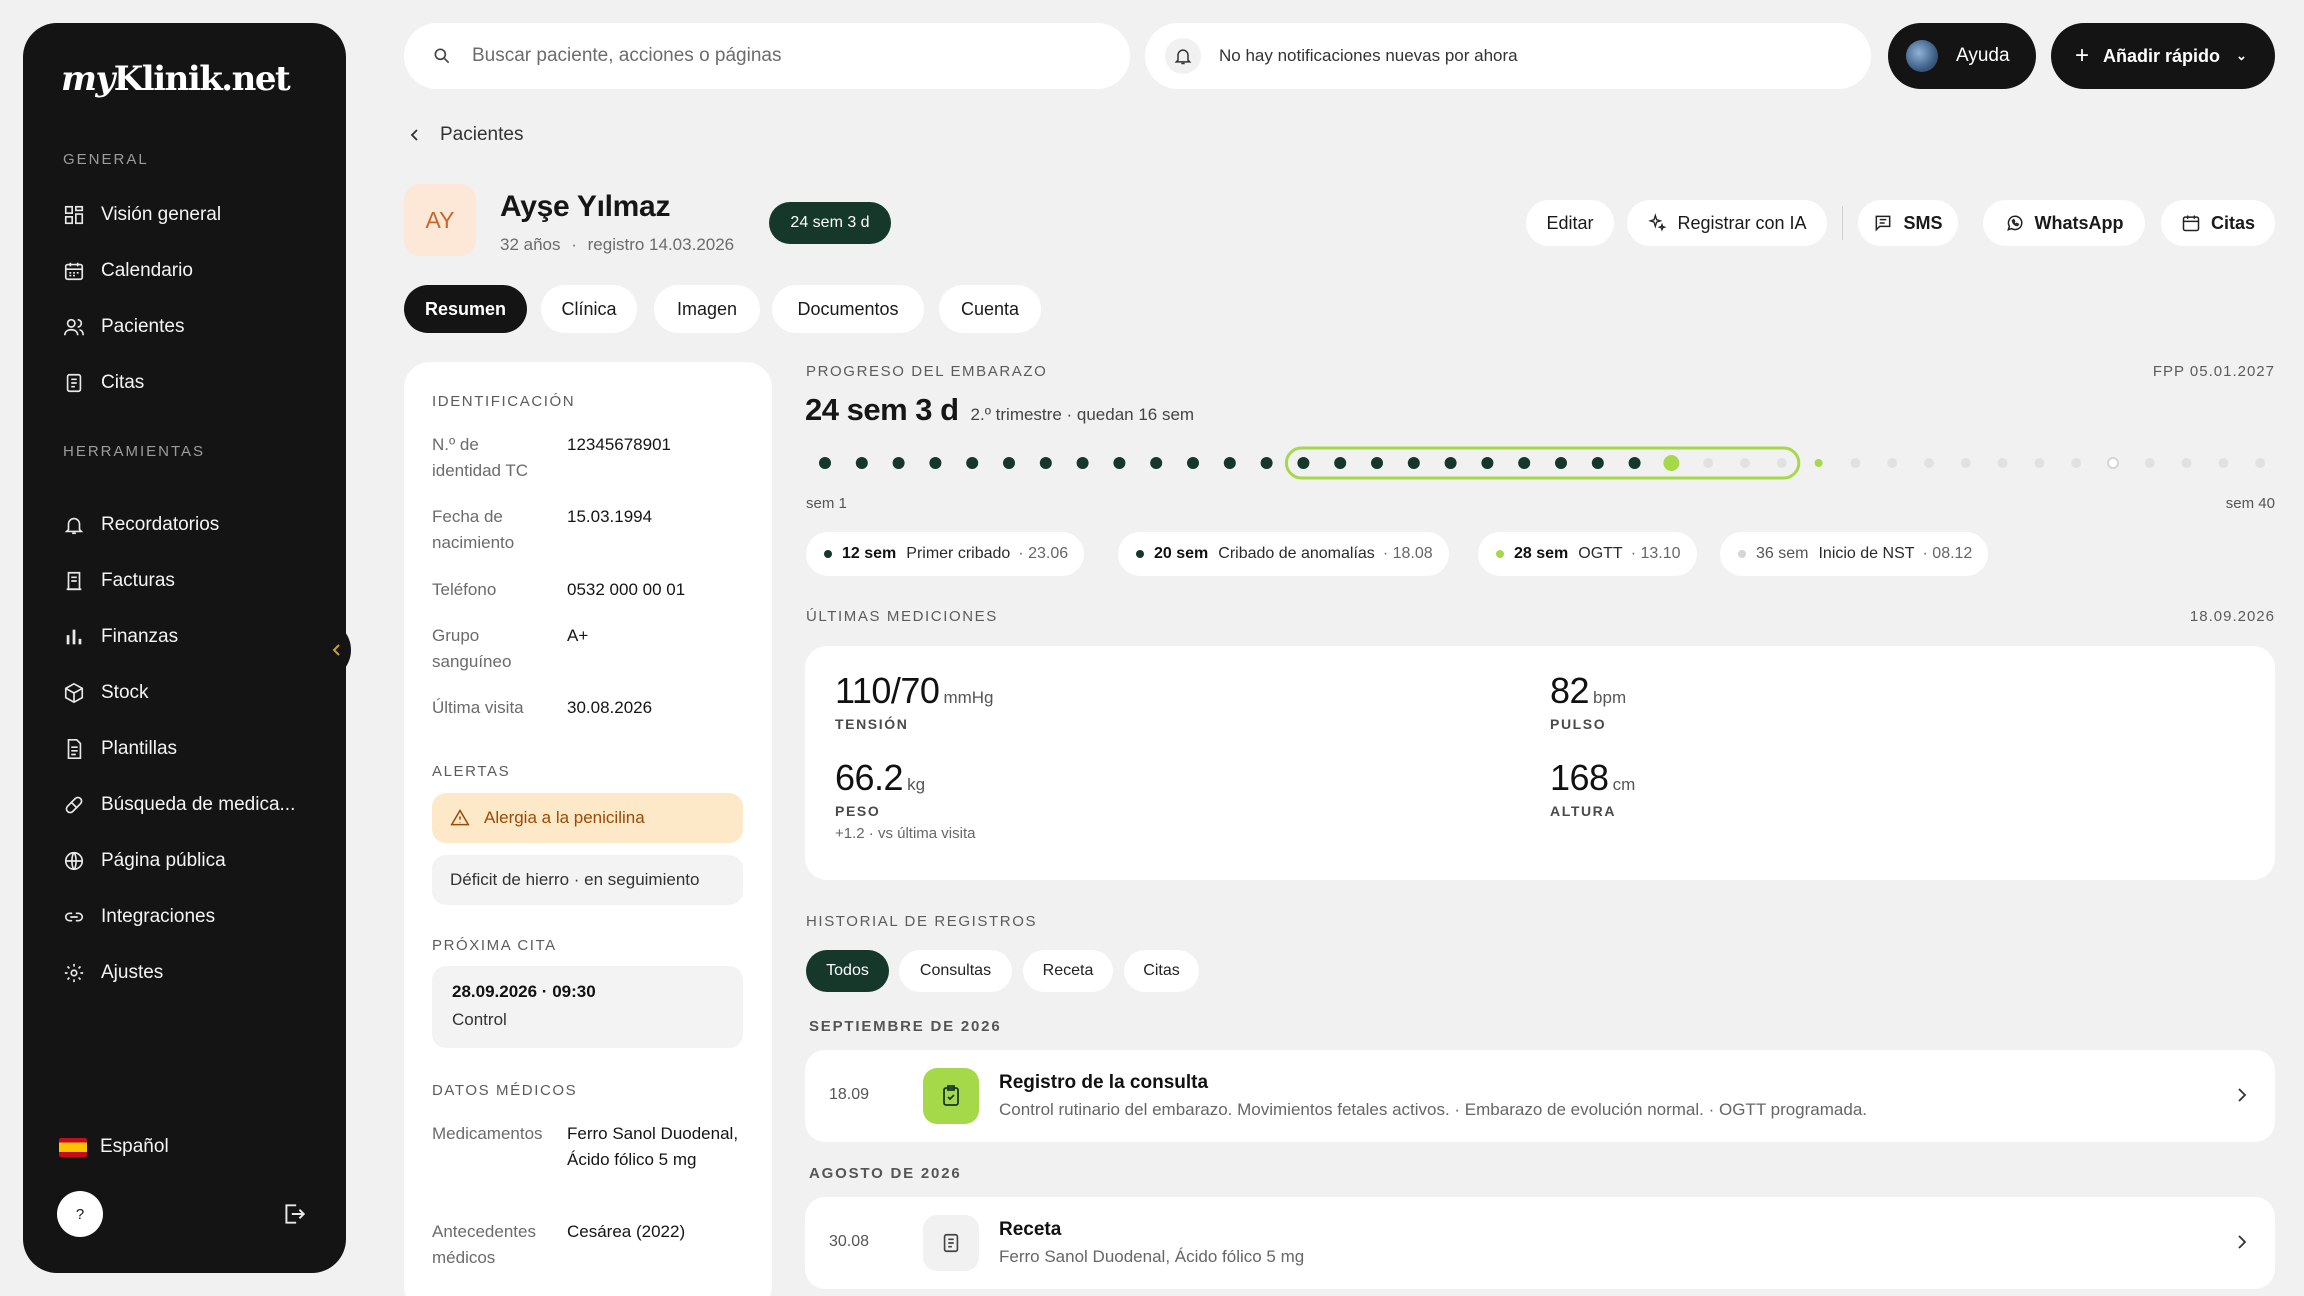  Describe the element at coordinates (193, 637) in the screenshot. I see `sidebar-item-finance: Finanzas` at that location.